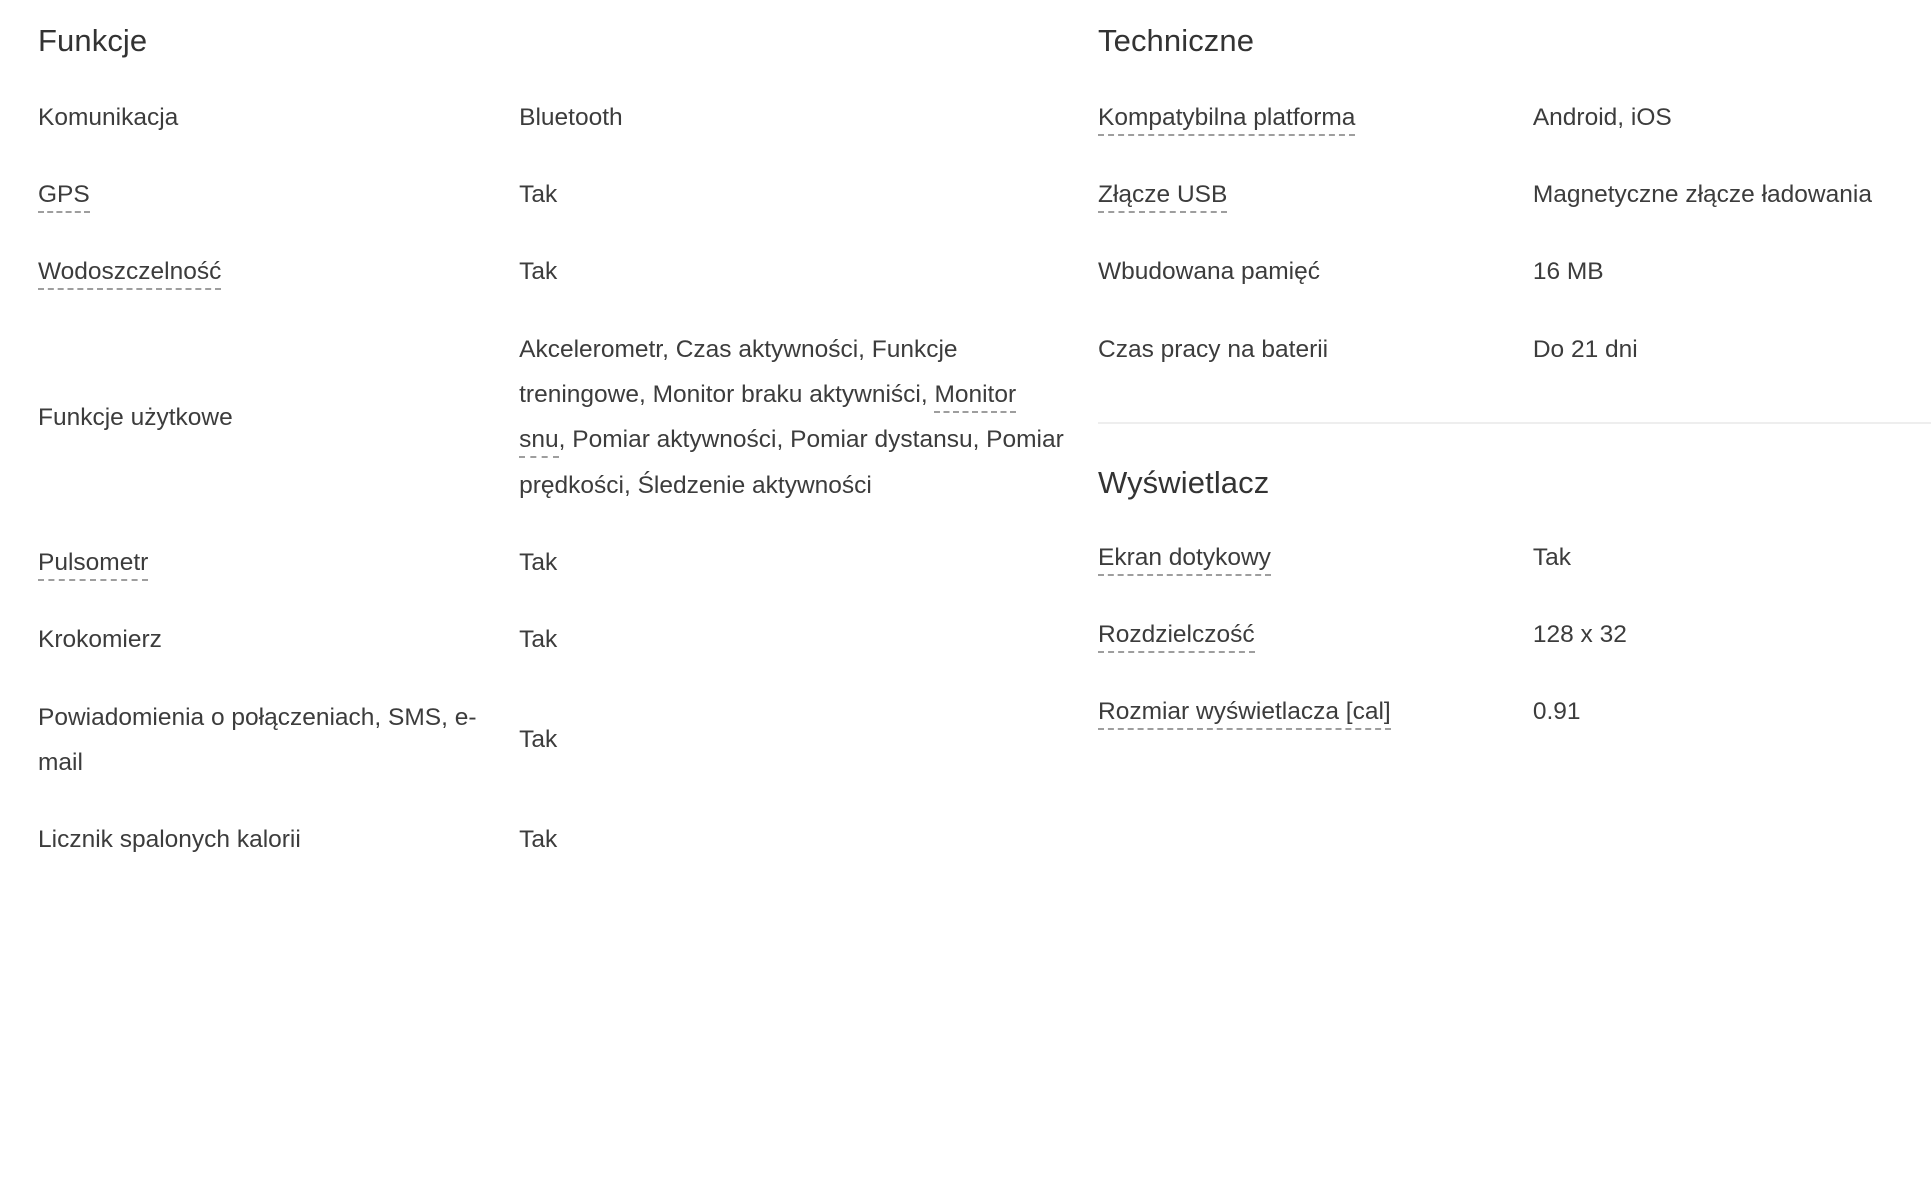  Describe the element at coordinates (1514, 423) in the screenshot. I see `section-divider` at that location.